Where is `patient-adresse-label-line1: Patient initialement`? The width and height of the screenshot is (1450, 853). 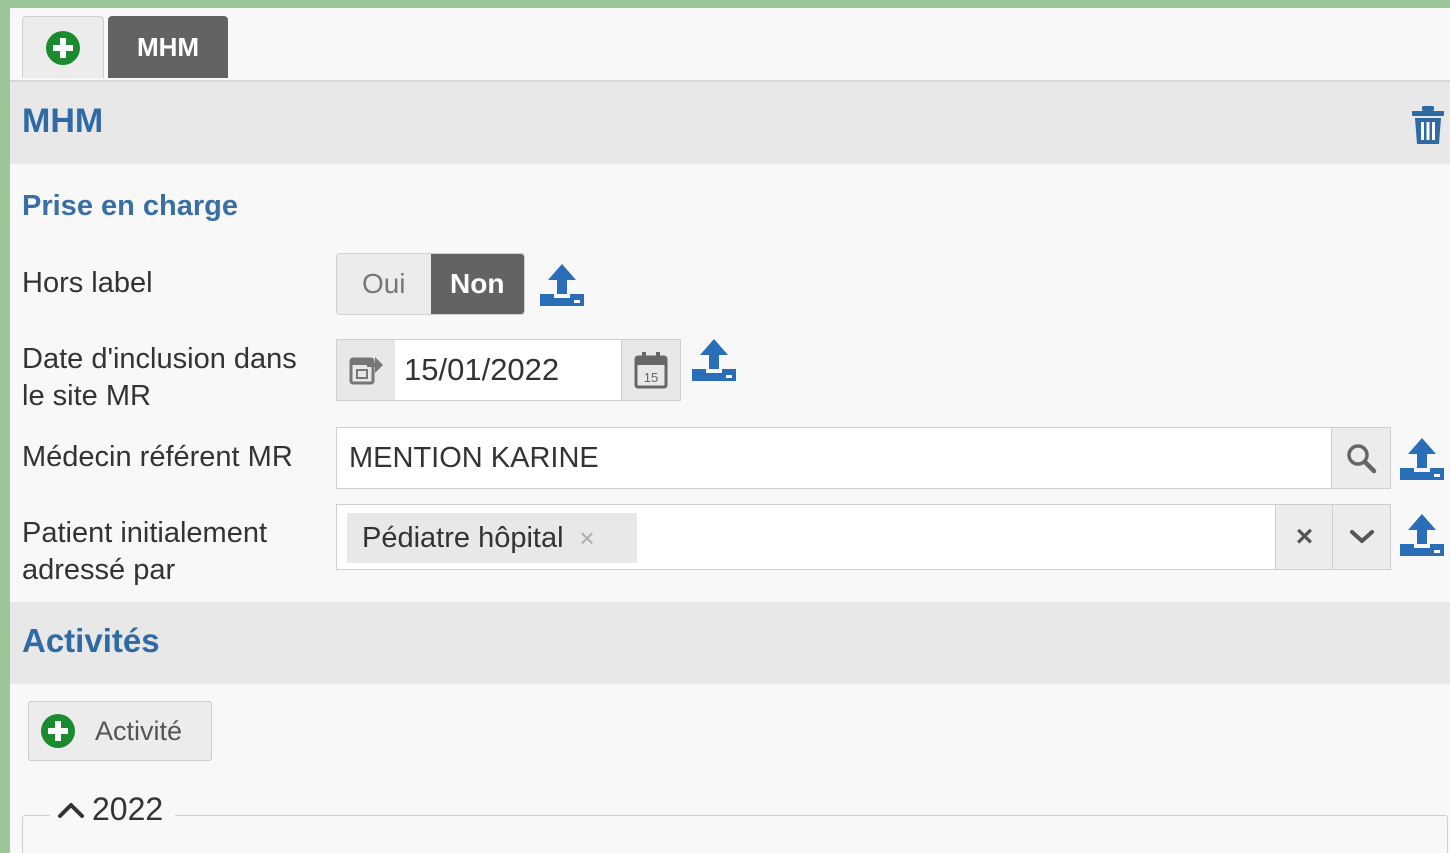
patient-adresse-label-line1: Patient initialement is located at coordinates (145, 533).